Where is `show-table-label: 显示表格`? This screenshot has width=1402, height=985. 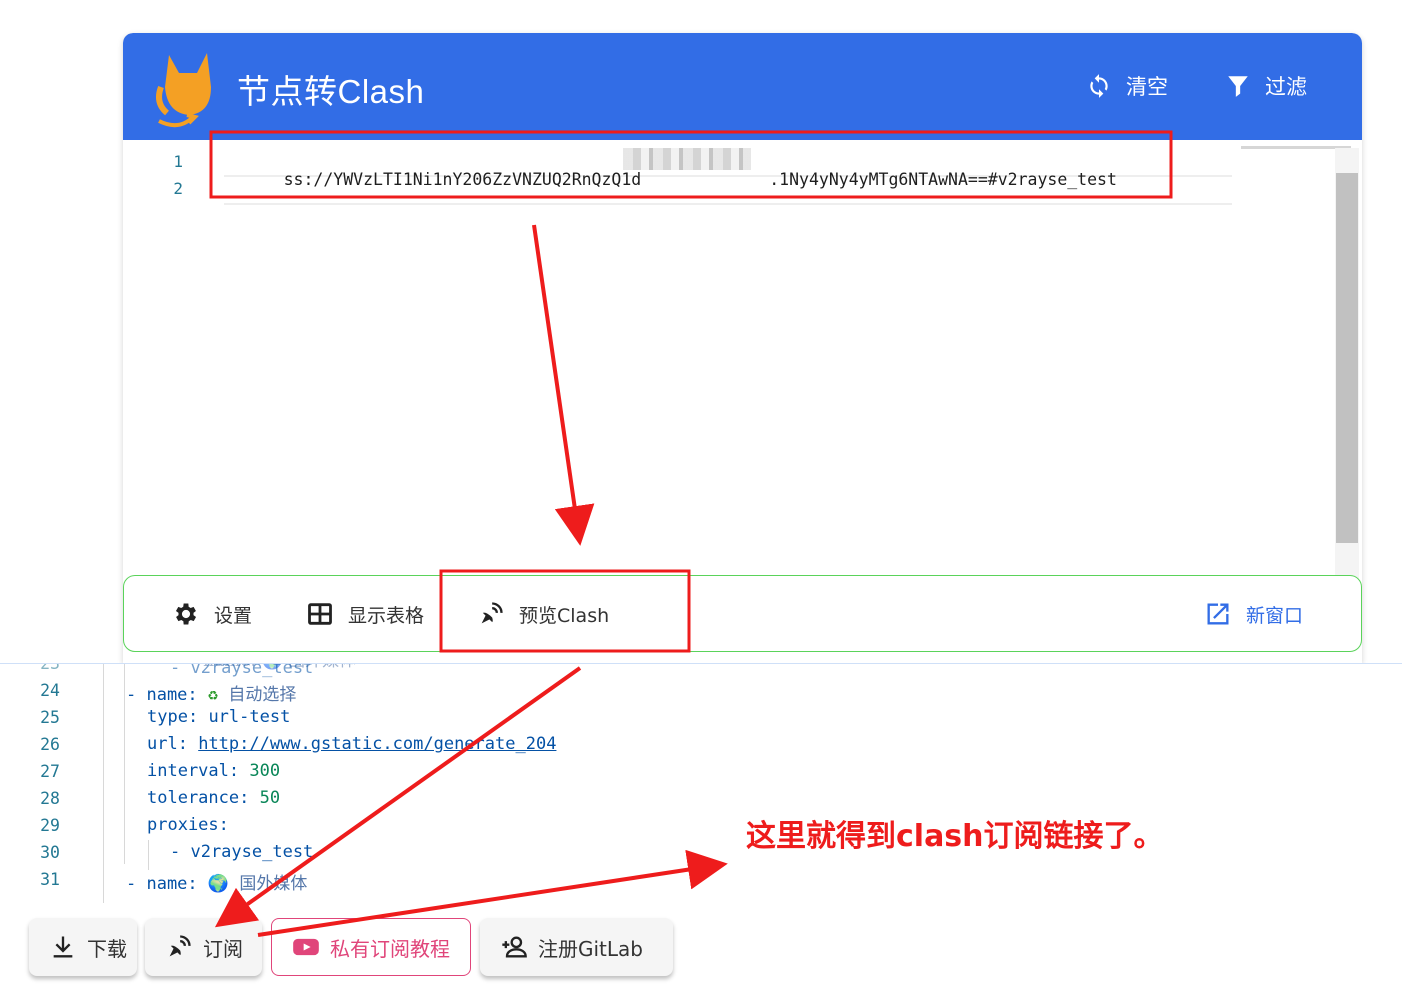
show-table-label: 显示表格 is located at coordinates (386, 615).